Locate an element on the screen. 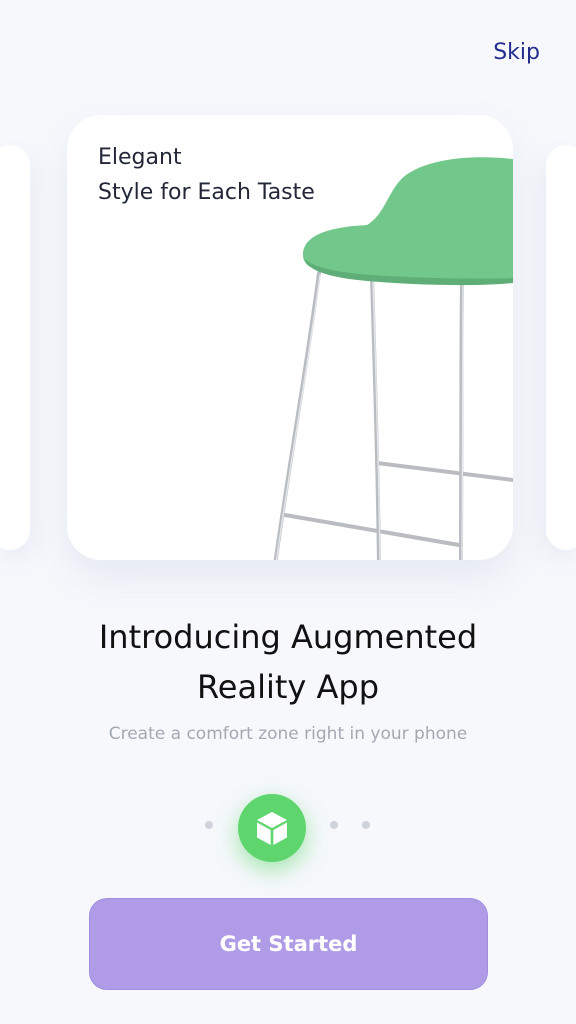  page-dot-active is located at coordinates (272, 828).